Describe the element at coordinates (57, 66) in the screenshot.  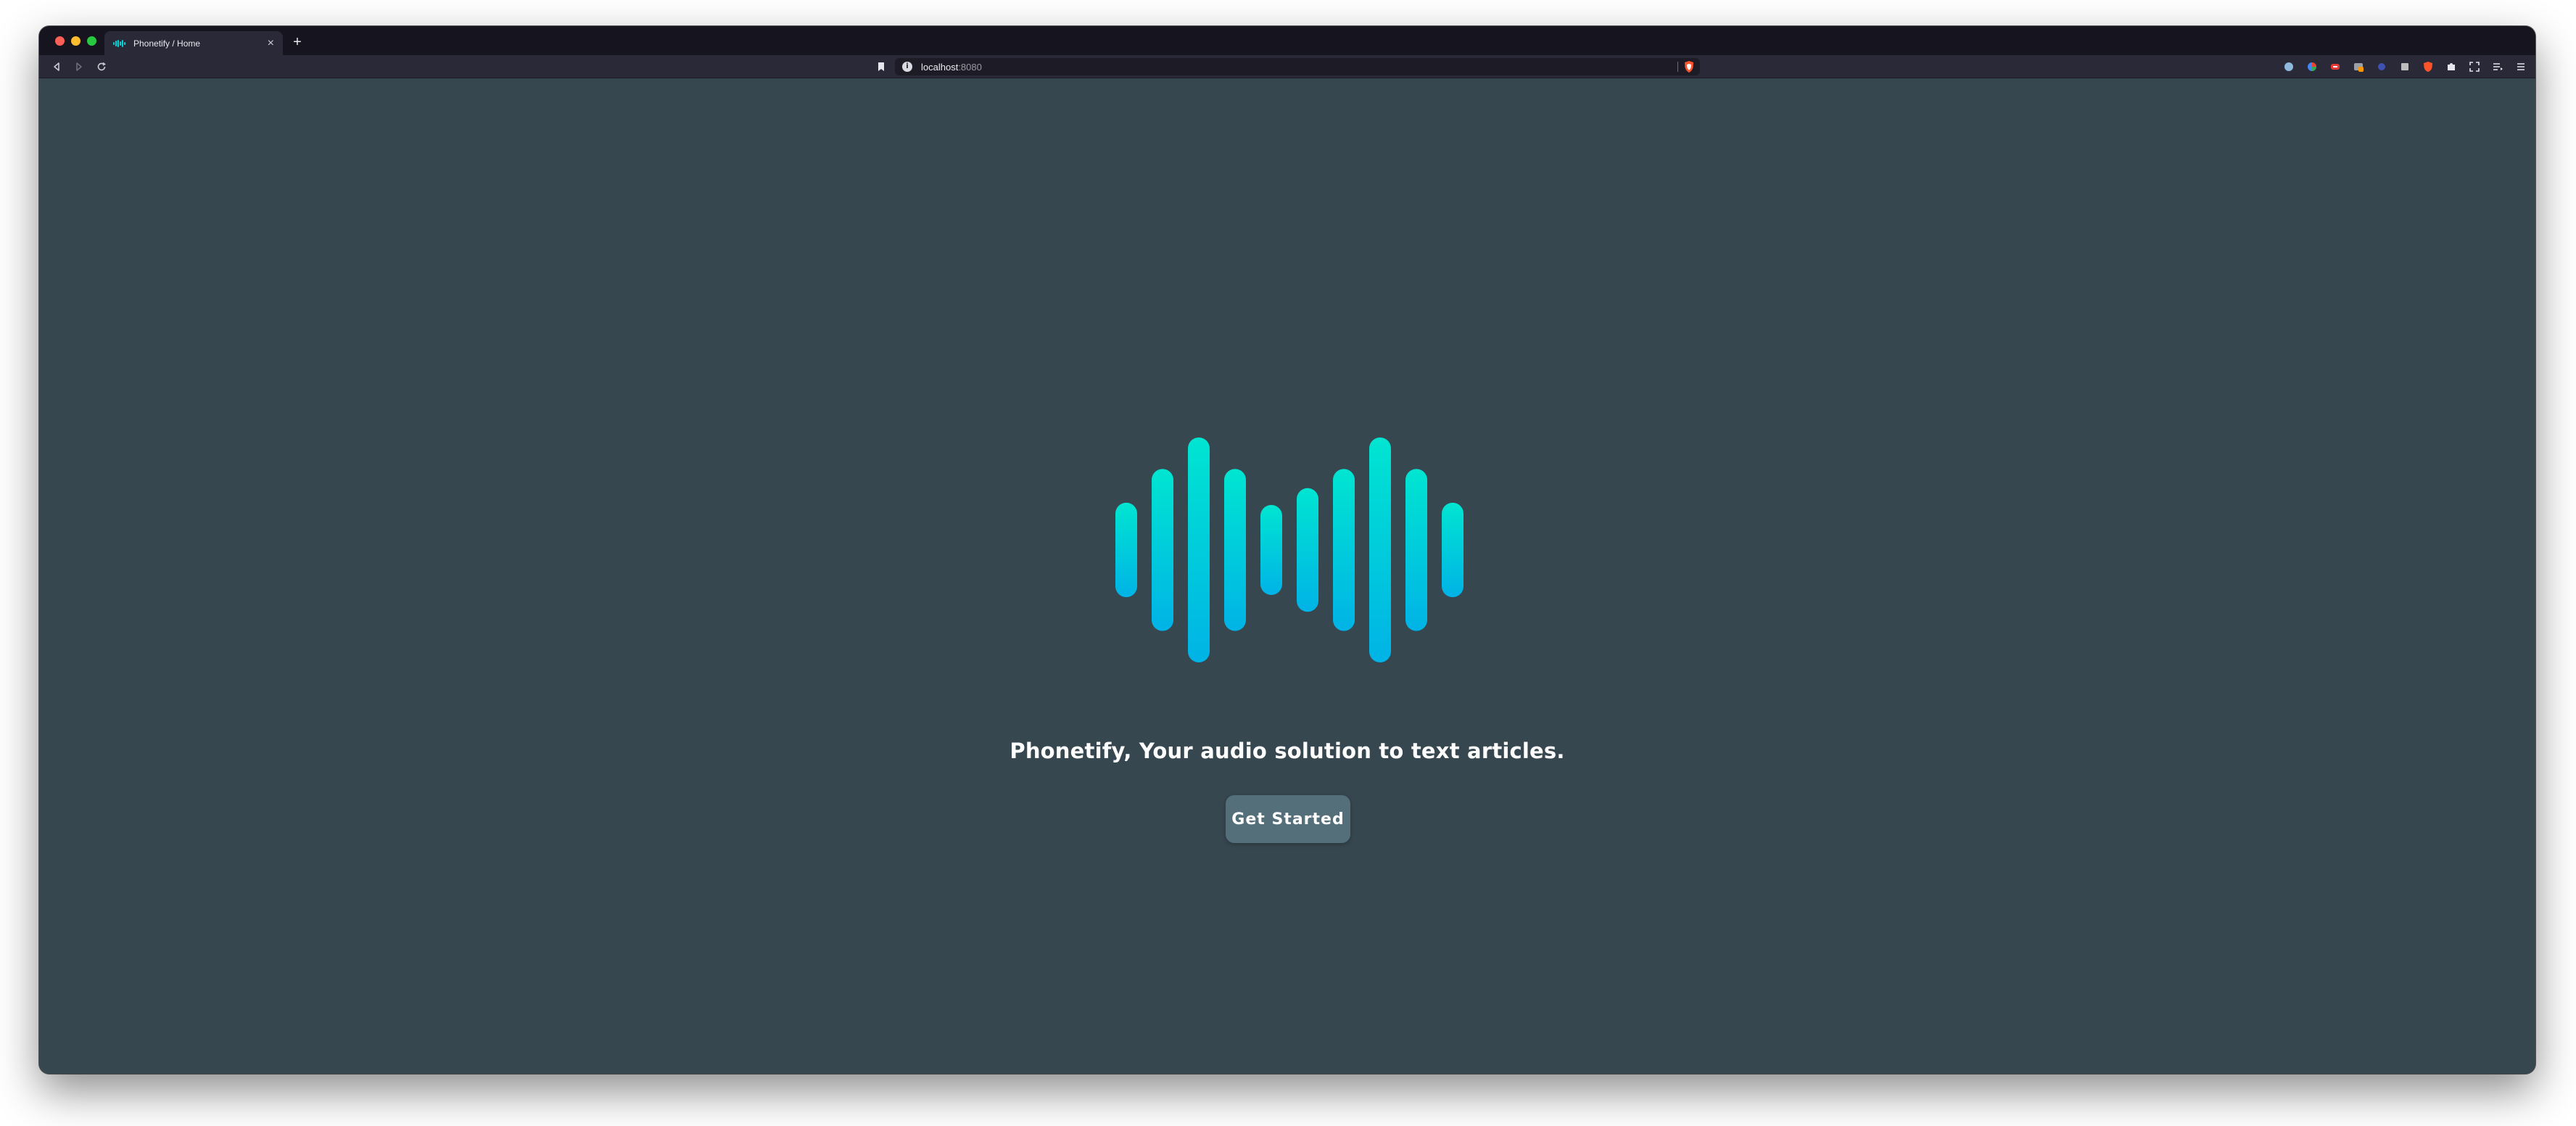
I see `back-icon` at that location.